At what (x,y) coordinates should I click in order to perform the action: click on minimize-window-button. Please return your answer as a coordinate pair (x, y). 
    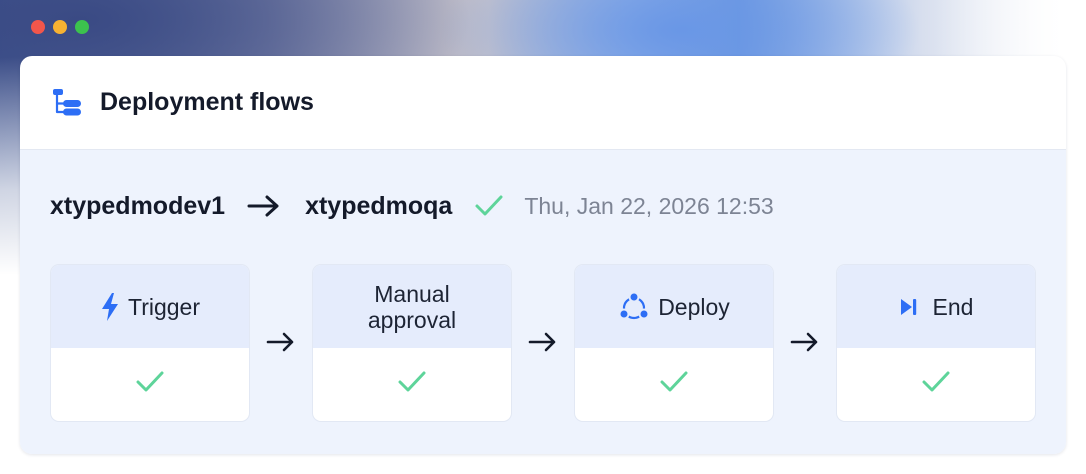
    Looking at the image, I should click on (60, 27).